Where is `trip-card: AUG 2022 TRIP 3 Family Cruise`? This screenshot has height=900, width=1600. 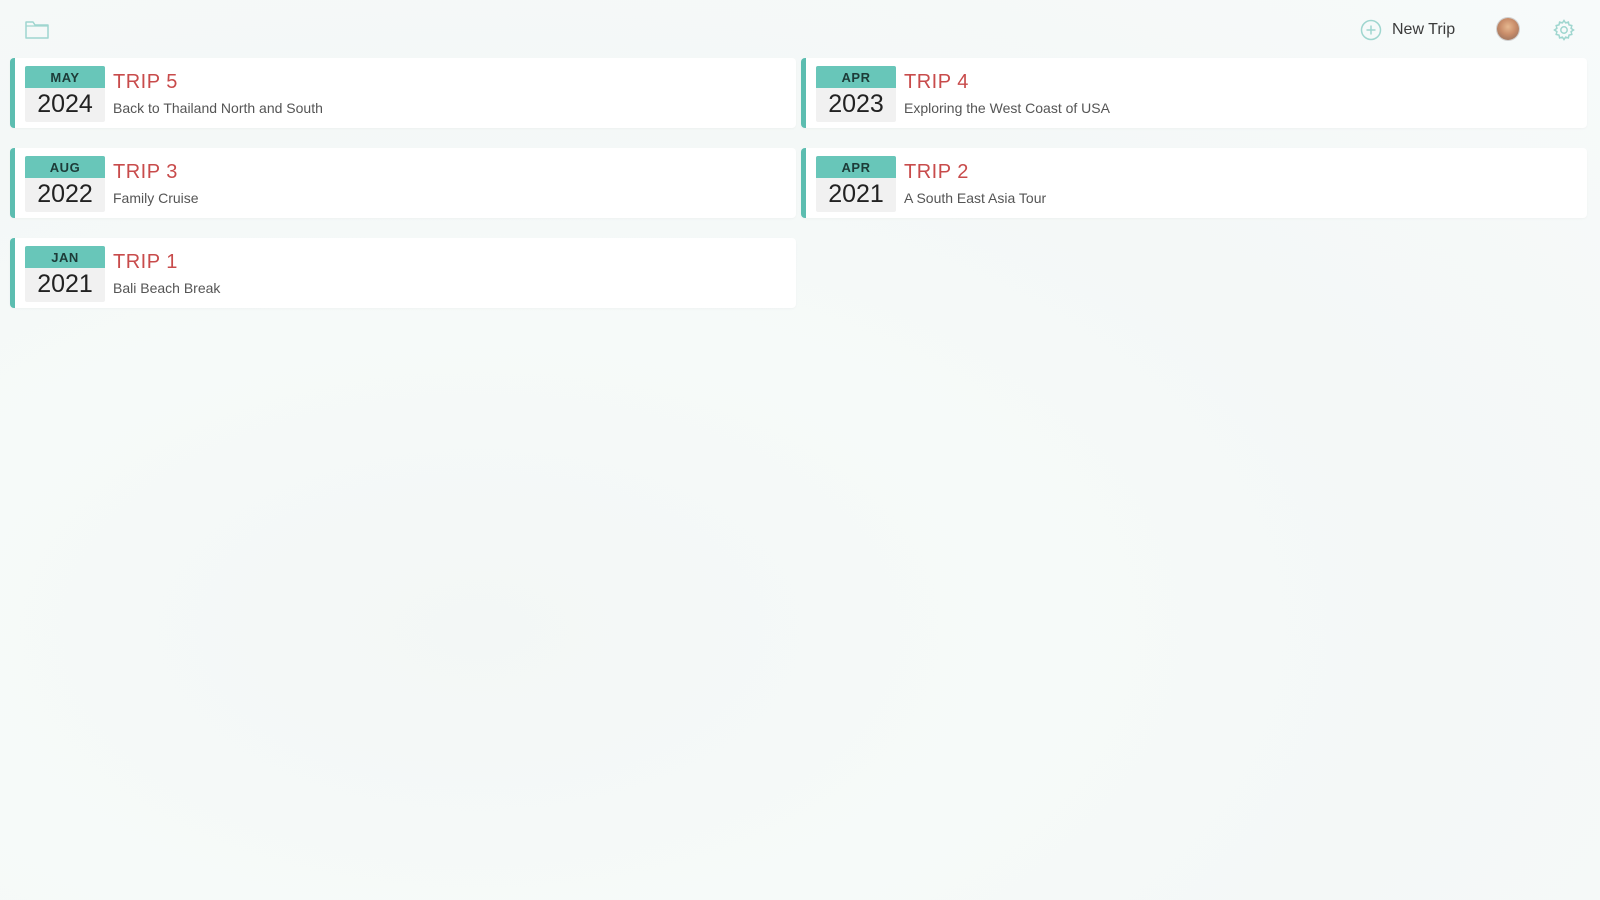 trip-card: AUG 2022 TRIP 3 Family Cruise is located at coordinates (403, 183).